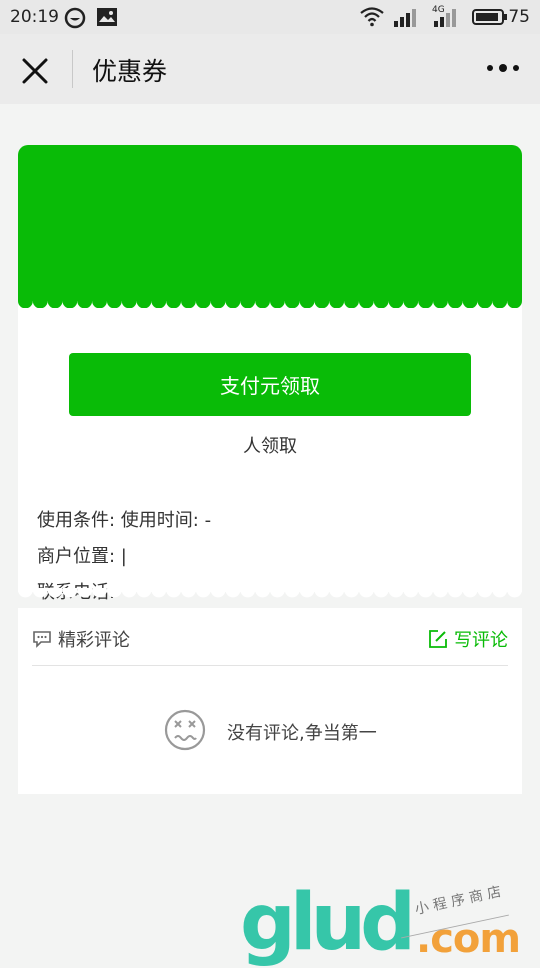 The image size is (540, 968). I want to click on write-comment-button: 写评论, so click(468, 639).